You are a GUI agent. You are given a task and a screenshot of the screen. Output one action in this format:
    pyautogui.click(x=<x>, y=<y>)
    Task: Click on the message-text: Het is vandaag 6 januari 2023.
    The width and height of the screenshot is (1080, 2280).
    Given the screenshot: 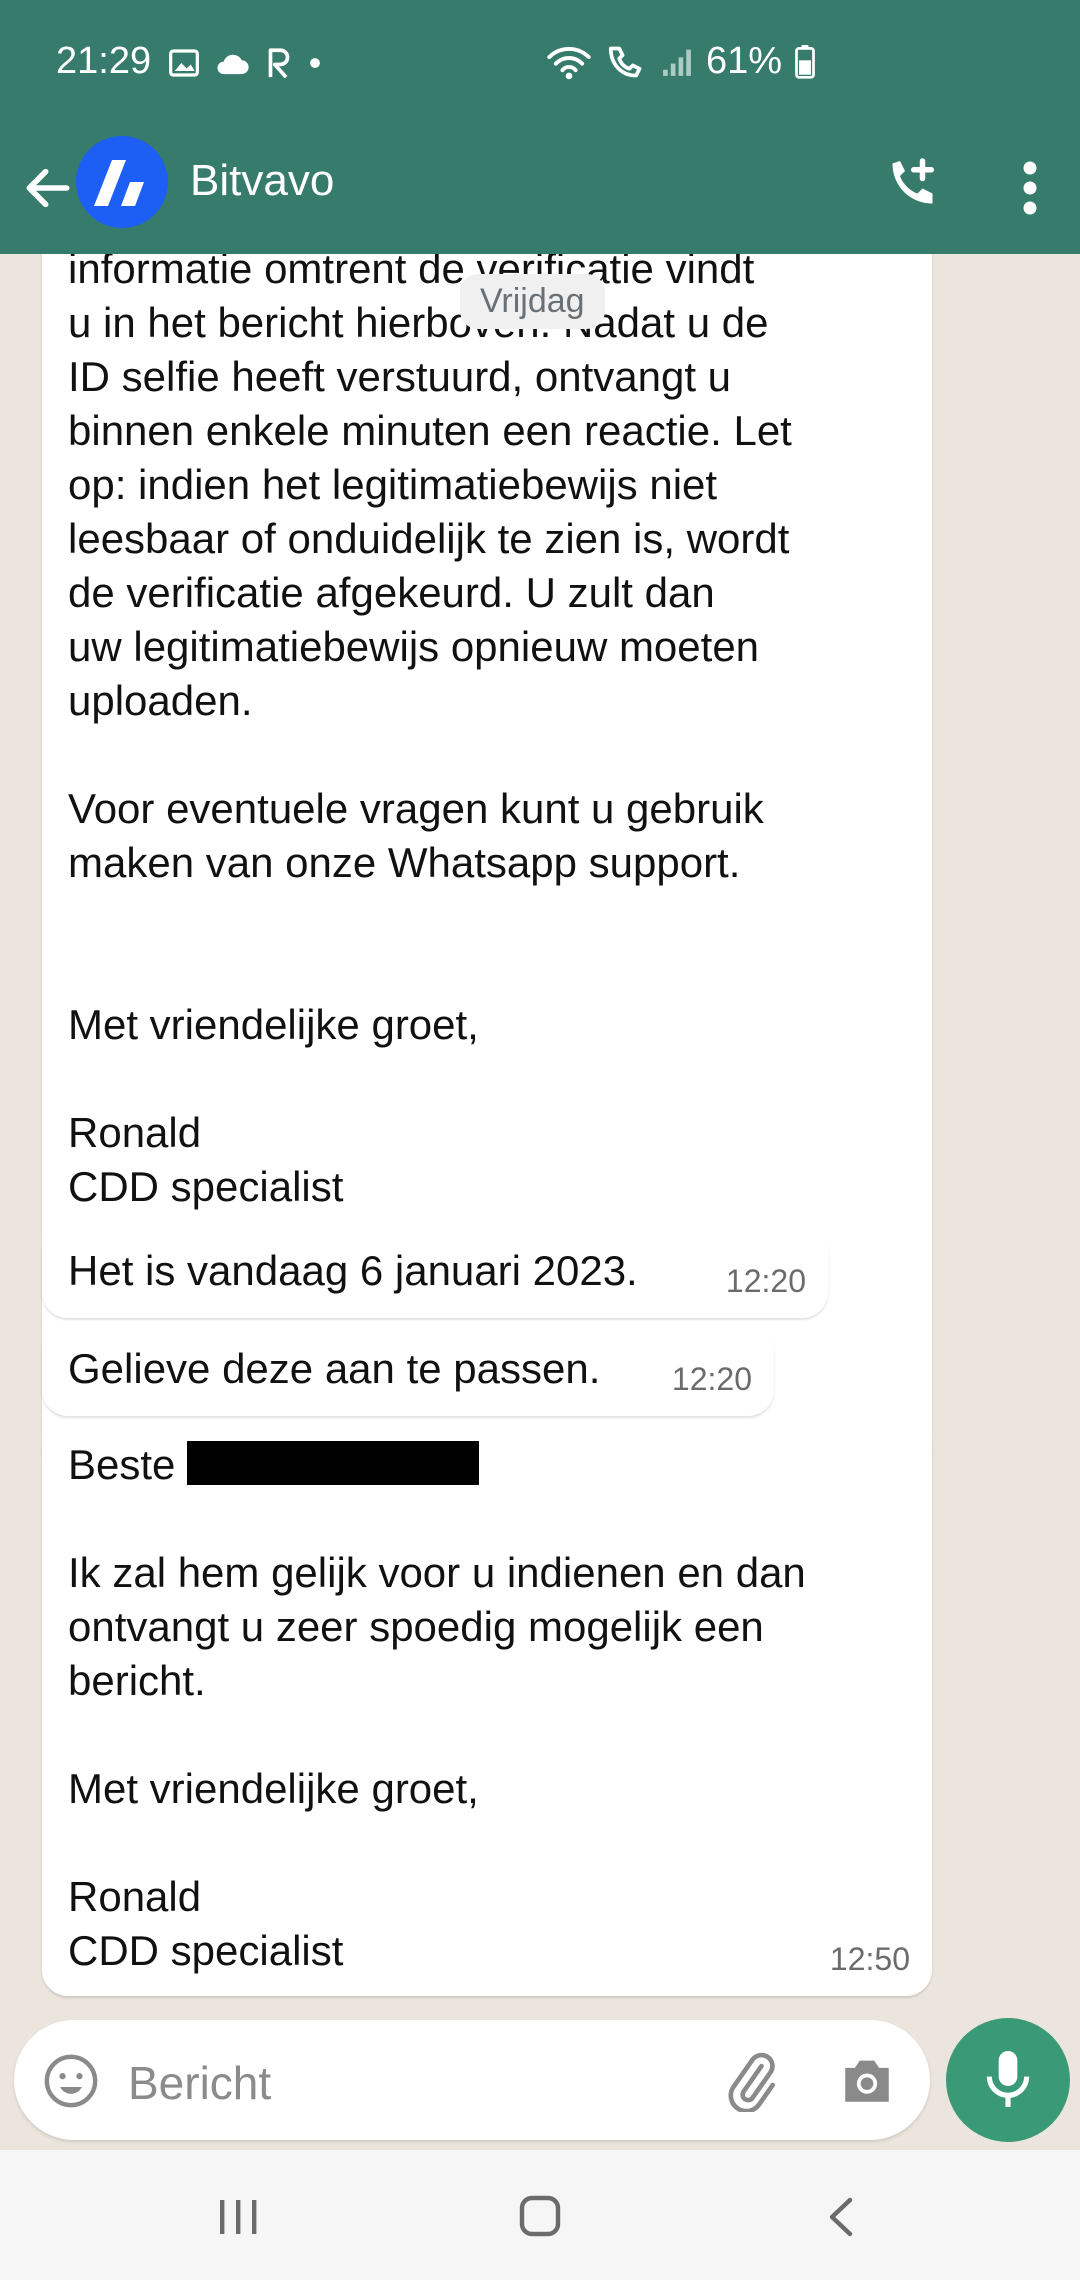 What is the action you would take?
    pyautogui.click(x=353, y=1270)
    